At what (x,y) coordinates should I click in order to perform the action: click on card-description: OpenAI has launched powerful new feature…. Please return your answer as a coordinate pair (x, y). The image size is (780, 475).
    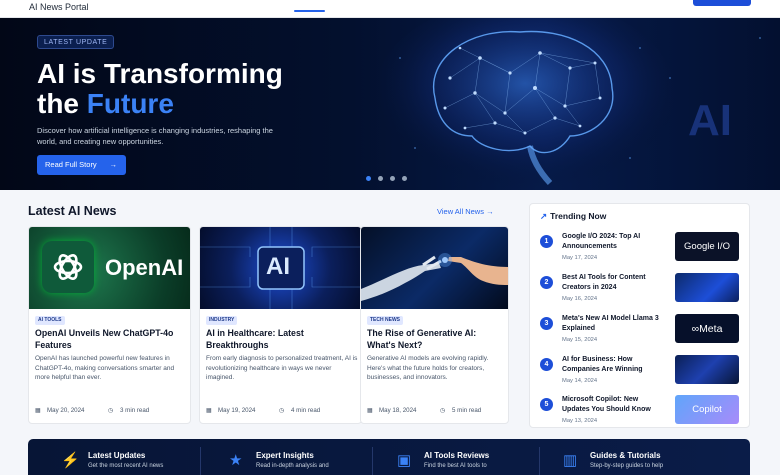
    Looking at the image, I should click on (105, 368).